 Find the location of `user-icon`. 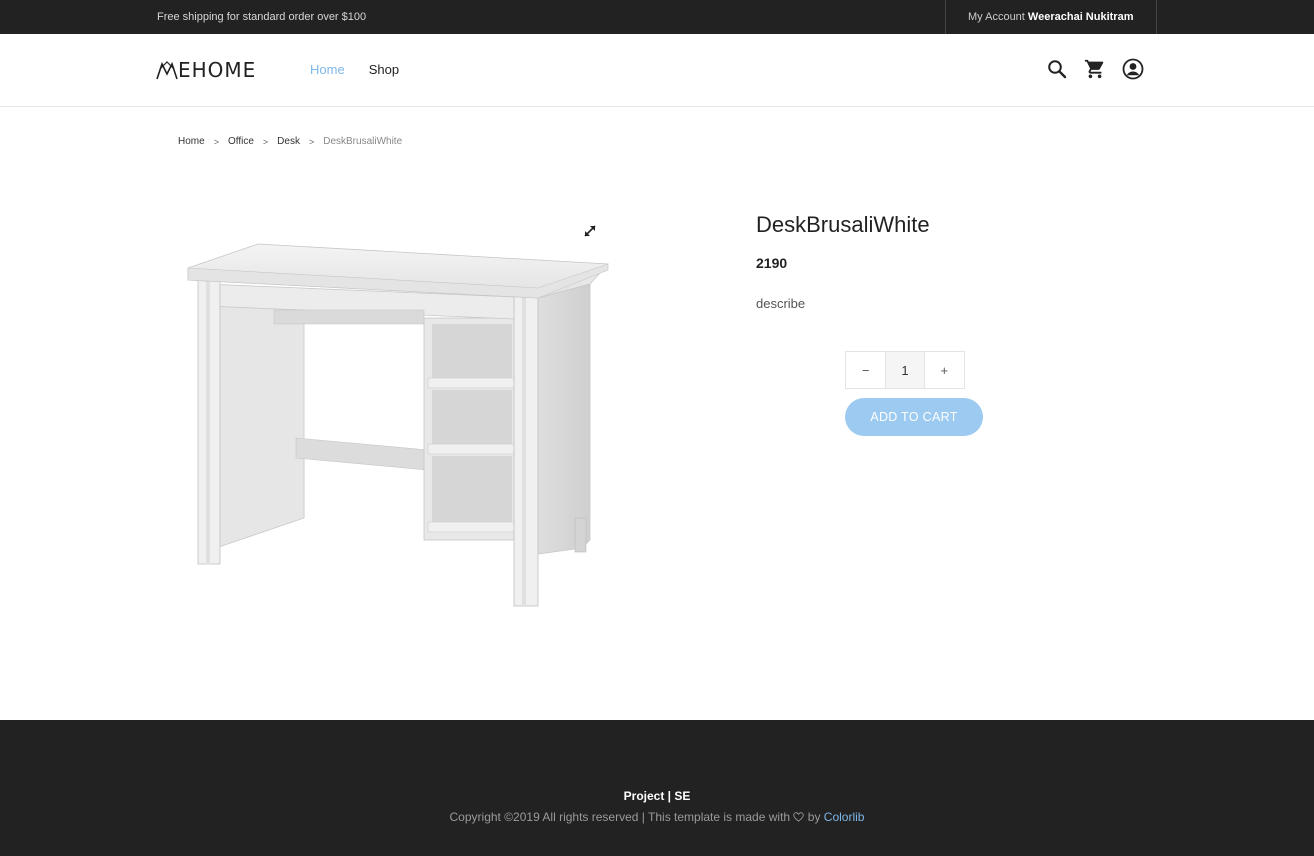

user-icon is located at coordinates (1133, 69).